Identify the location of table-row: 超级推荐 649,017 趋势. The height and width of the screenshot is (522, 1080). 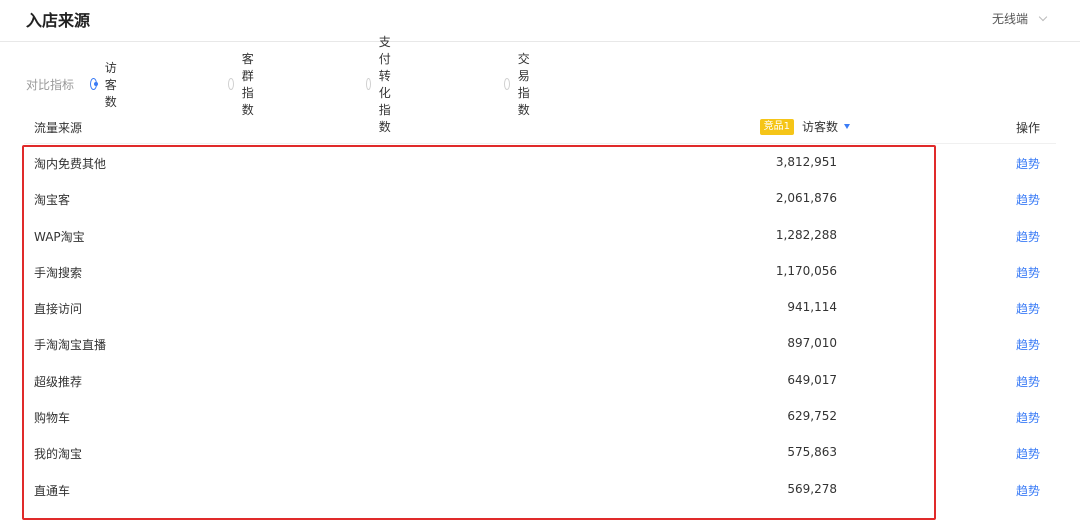
(540, 381).